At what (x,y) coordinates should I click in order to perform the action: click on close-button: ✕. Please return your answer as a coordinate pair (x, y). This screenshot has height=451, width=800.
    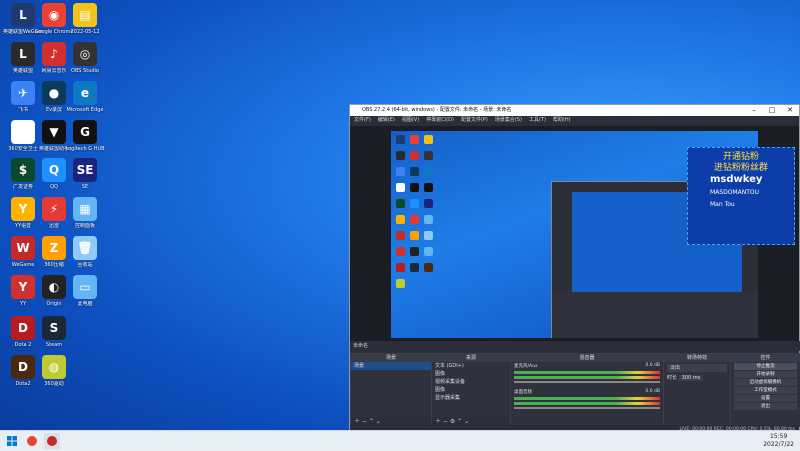
    Looking at the image, I should click on (790, 110).